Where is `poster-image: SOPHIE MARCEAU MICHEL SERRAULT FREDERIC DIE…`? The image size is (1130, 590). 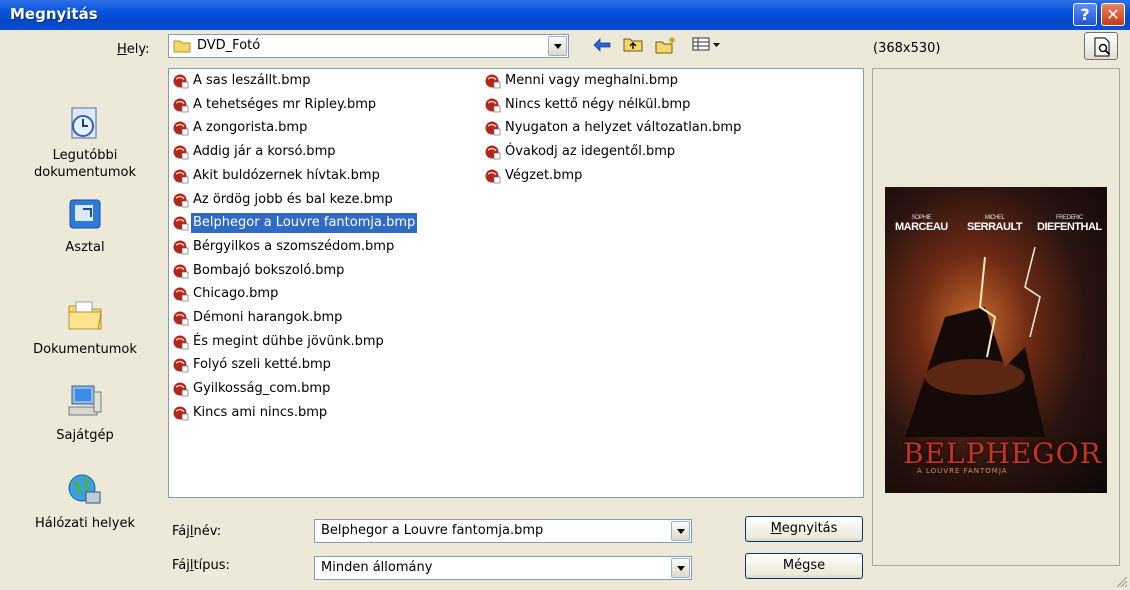 poster-image: SOPHIE MARCEAU MICHEL SERRAULT FREDERIC DIE… is located at coordinates (996, 340).